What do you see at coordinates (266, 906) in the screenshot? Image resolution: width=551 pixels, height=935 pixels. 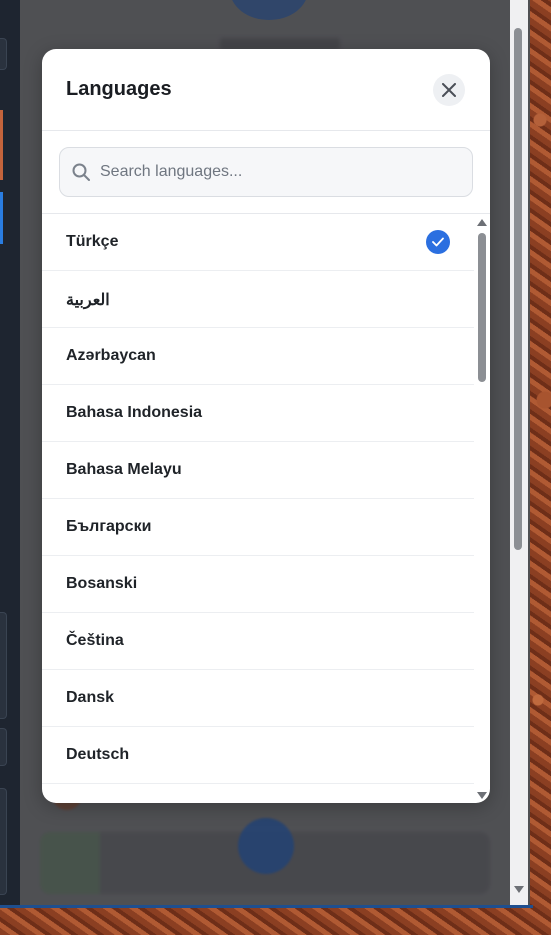 I see `window-border` at bounding box center [266, 906].